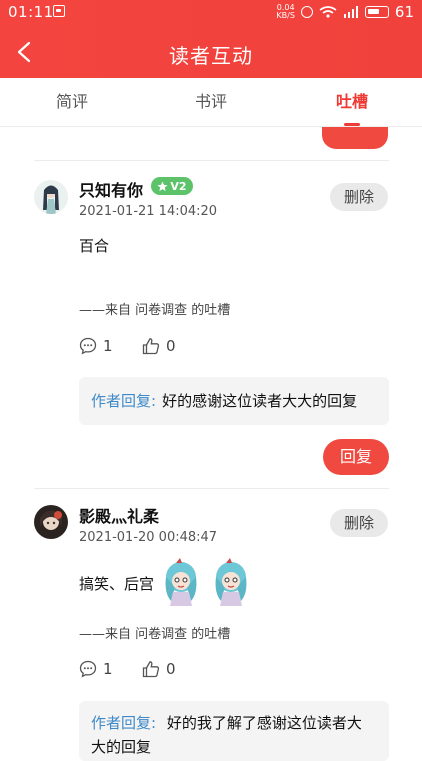  What do you see at coordinates (355, 138) in the screenshot?
I see `reply-button-partial` at bounding box center [355, 138].